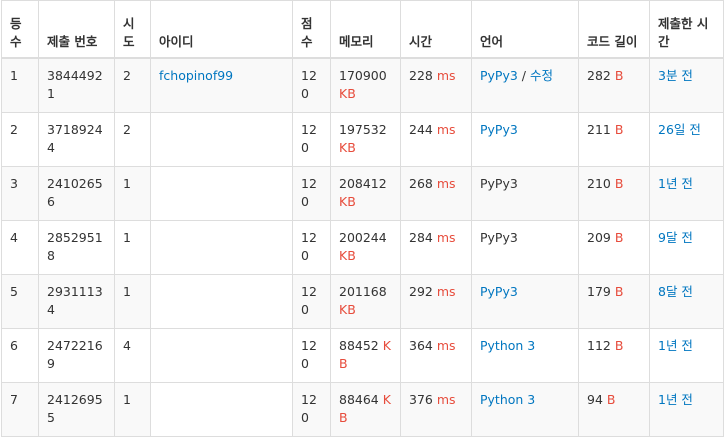  What do you see at coordinates (599, 345) in the screenshot?
I see `code-length-value: 112` at bounding box center [599, 345].